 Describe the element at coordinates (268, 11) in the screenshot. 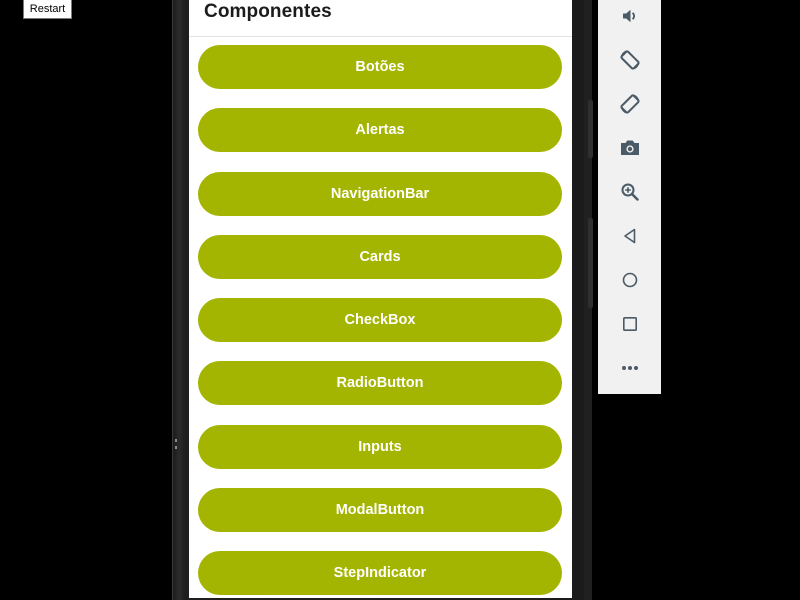

I see `page-title: Componentes` at that location.